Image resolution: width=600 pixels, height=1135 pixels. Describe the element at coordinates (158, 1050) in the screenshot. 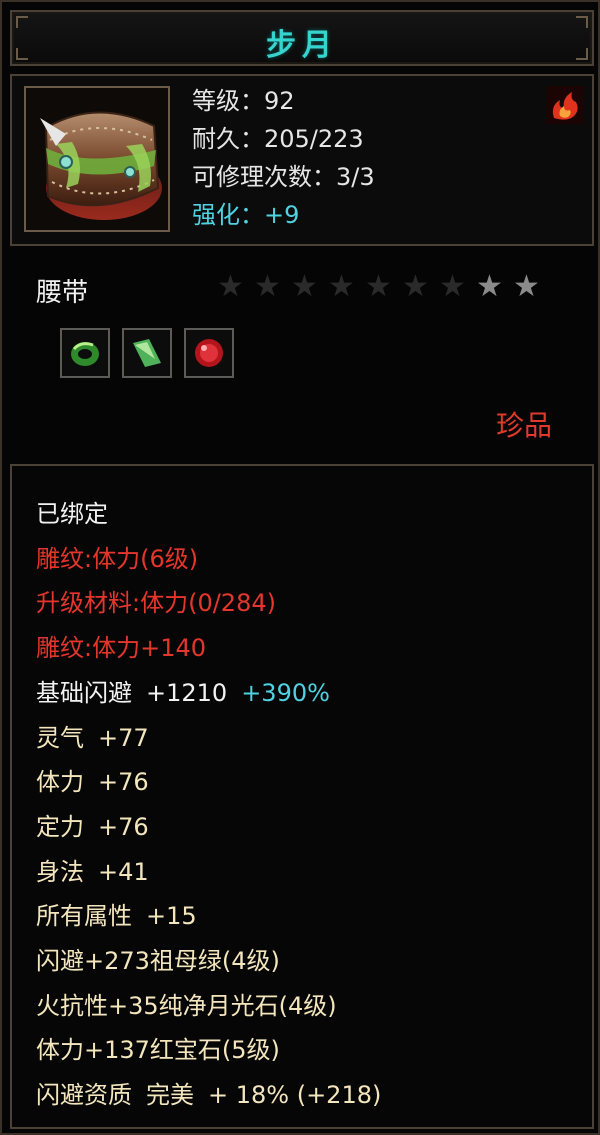

I see `gem-bonus-line: 体力+137红宝石(5级)` at that location.